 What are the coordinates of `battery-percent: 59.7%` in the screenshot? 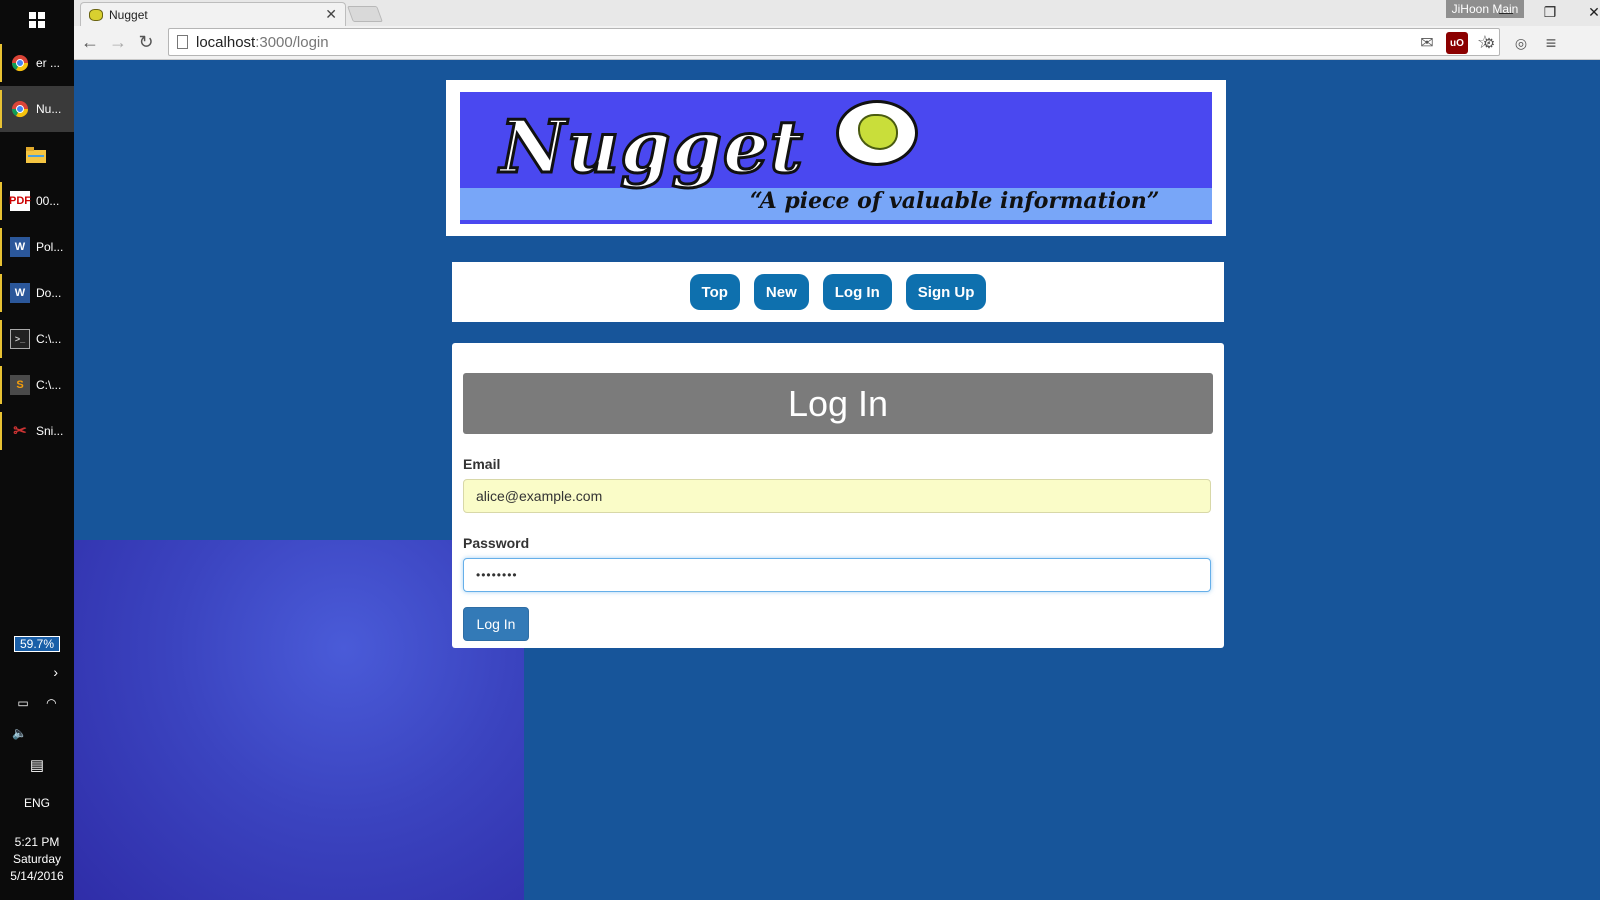 It's located at (37, 644).